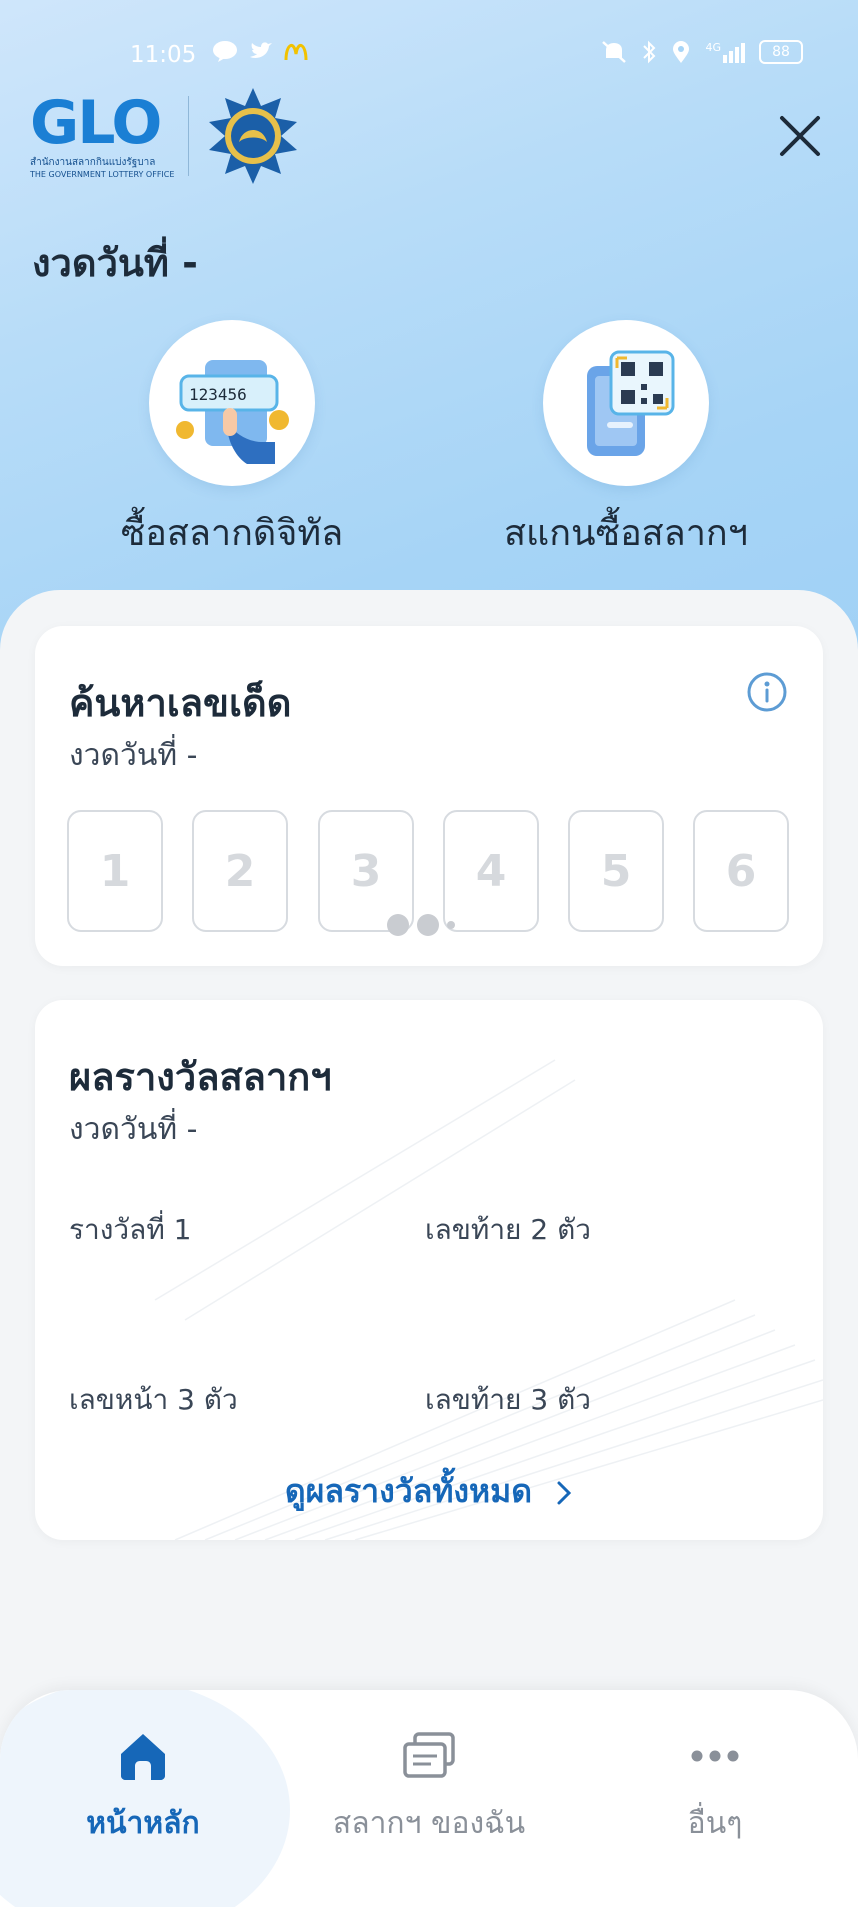  What do you see at coordinates (240, 871) in the screenshot?
I see `digit-box-2: 2` at bounding box center [240, 871].